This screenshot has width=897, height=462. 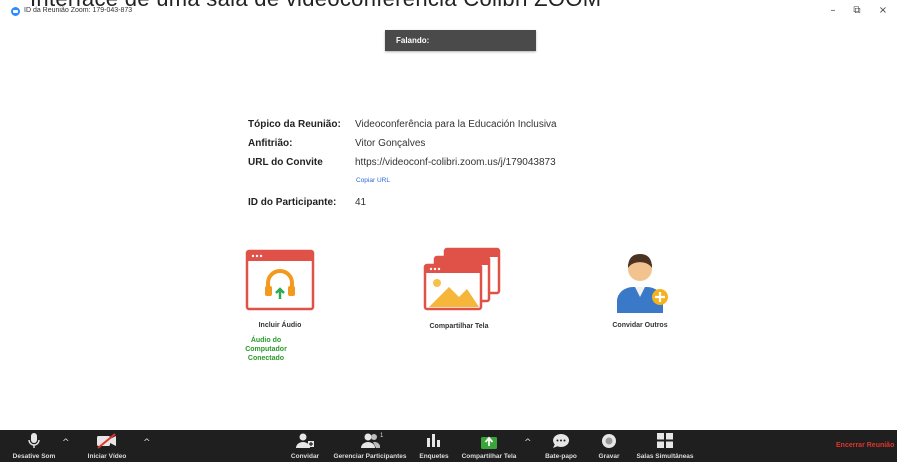 I want to click on window-title: ID da Reunião Zoom: 179-043-873, so click(x=78, y=10).